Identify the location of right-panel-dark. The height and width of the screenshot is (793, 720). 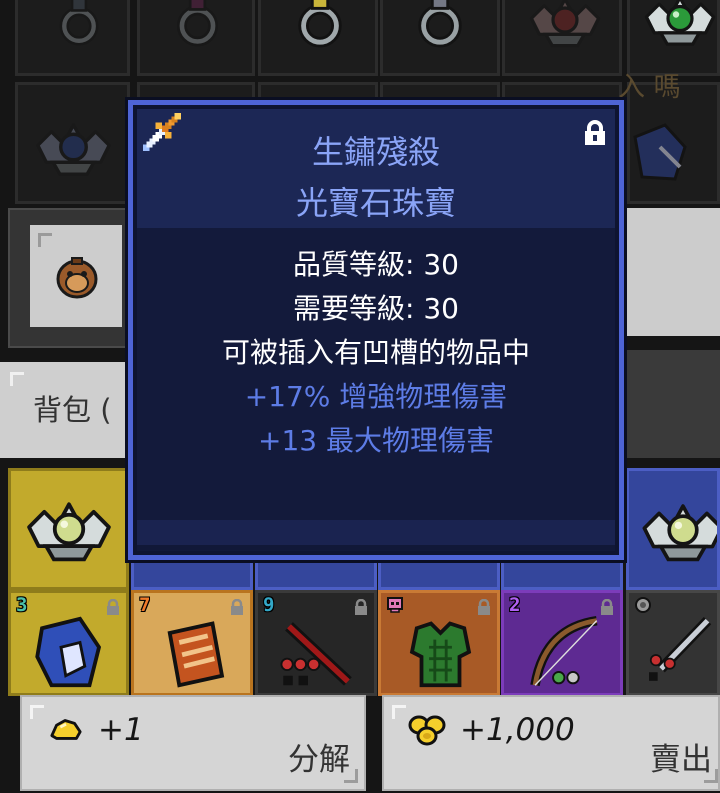
(672, 404).